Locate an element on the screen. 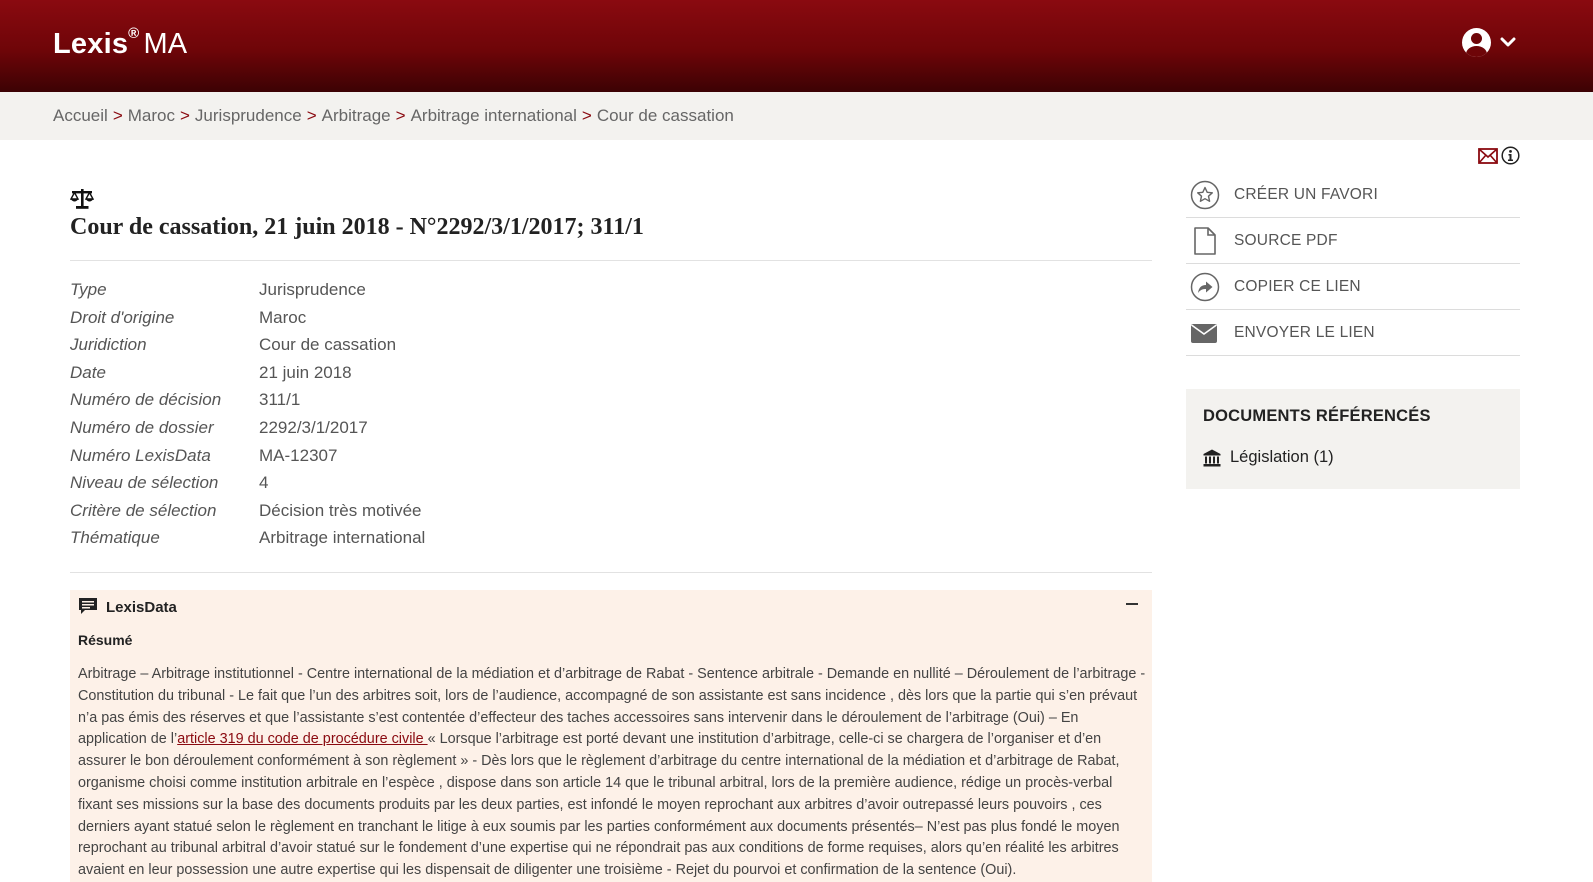  send-link-button: ENVOYER LE LIEN is located at coordinates (1353, 333).